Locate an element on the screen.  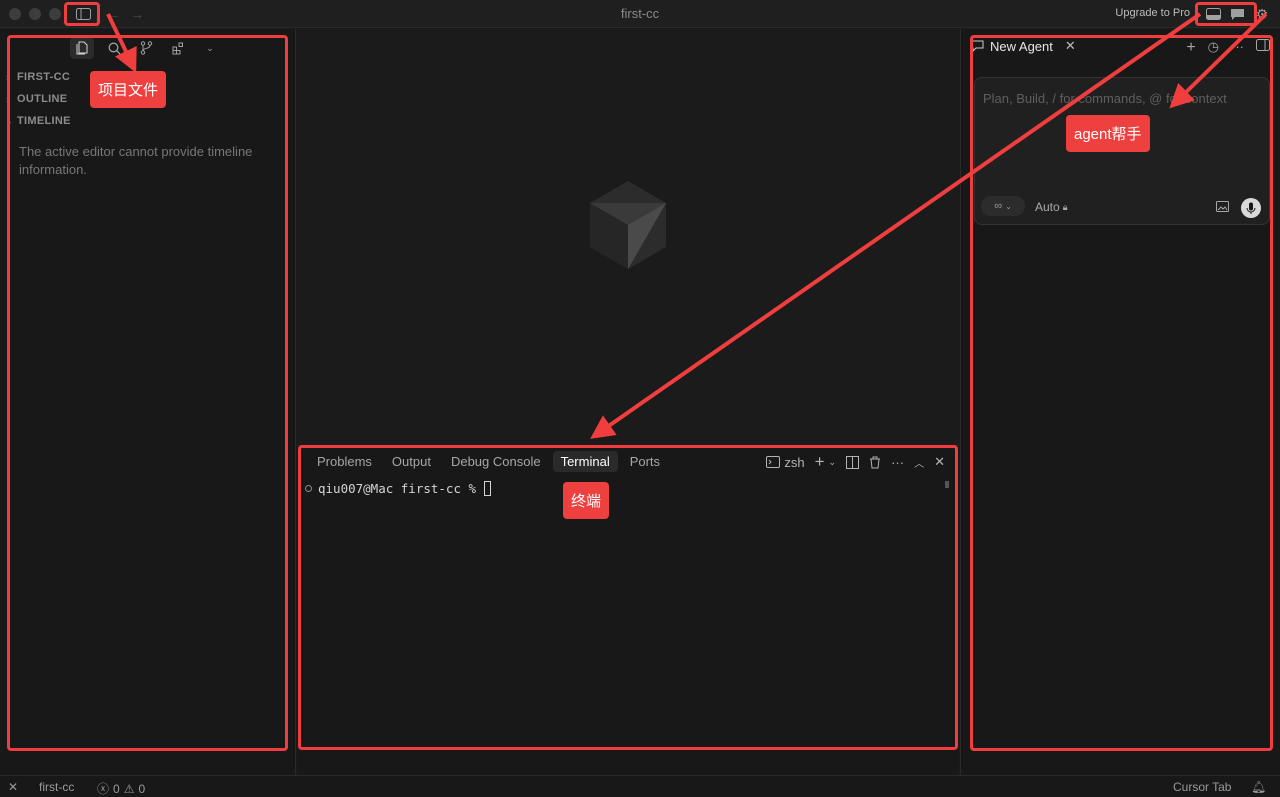
annotation-label-files: 项目文件 is located at coordinates (128, 89).